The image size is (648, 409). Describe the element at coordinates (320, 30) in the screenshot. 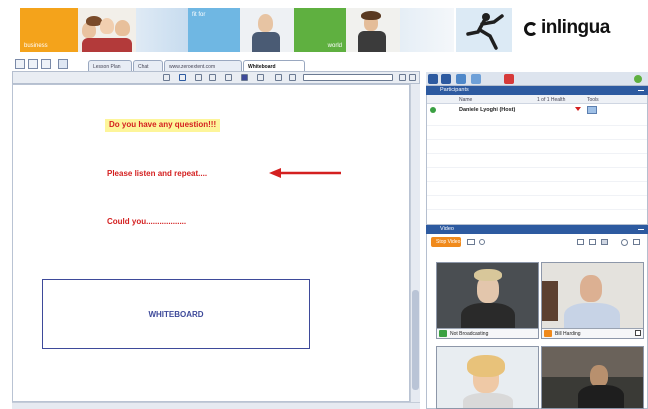

I see `banner-tile-world: world` at that location.